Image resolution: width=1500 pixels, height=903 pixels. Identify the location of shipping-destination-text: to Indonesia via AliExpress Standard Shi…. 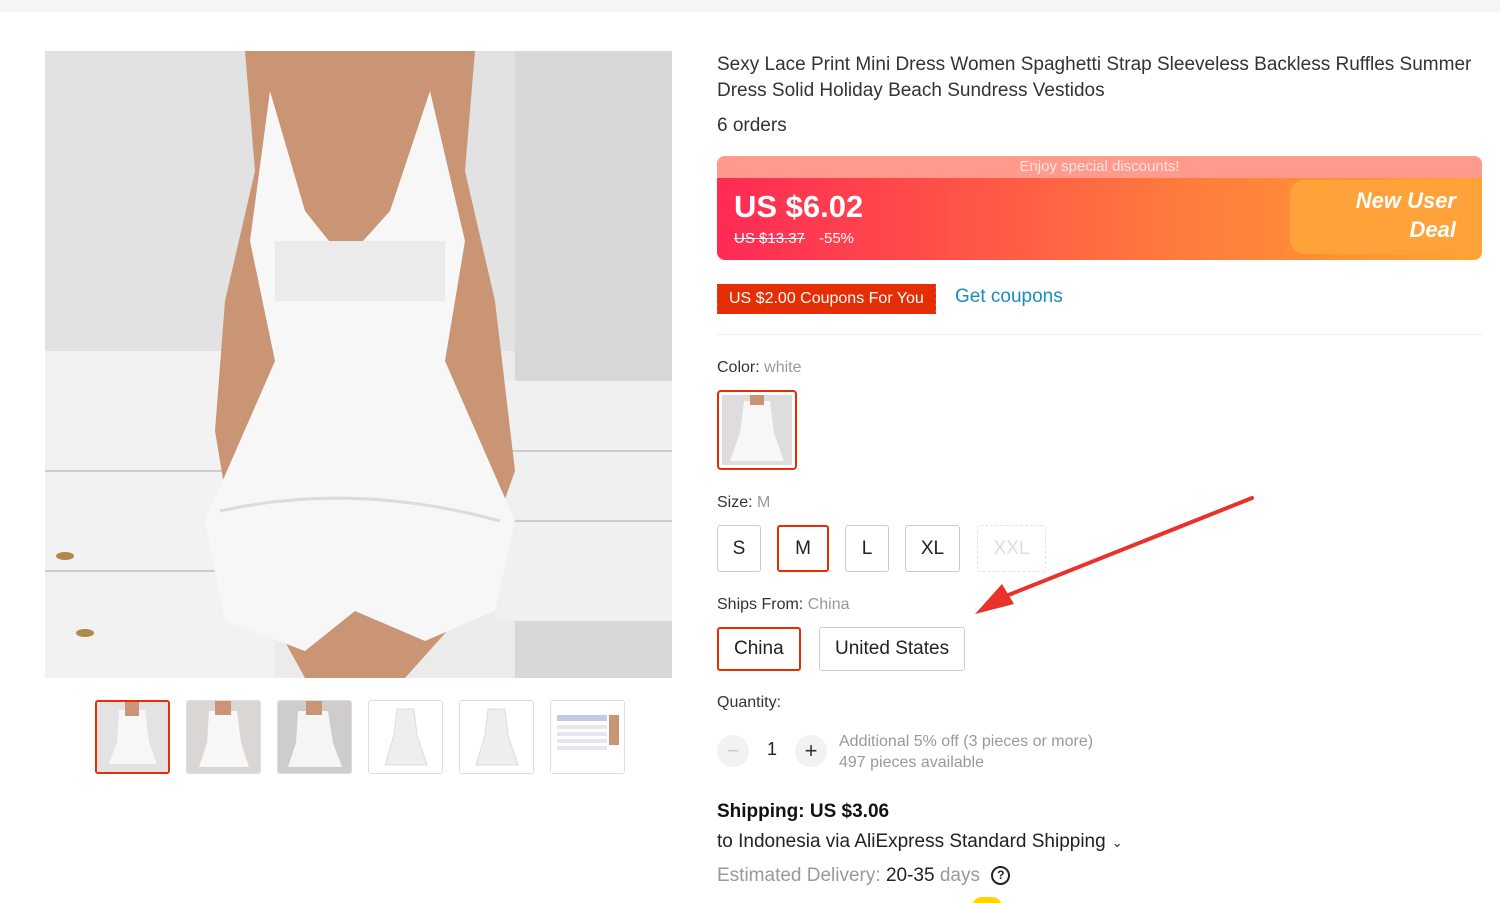
(911, 841).